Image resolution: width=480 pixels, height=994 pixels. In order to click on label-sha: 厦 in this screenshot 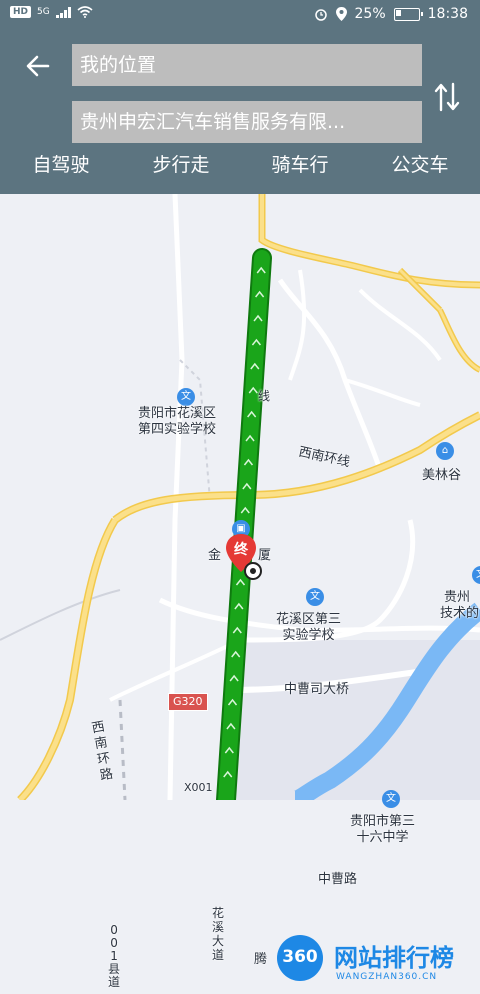, I will do `click(265, 555)`.